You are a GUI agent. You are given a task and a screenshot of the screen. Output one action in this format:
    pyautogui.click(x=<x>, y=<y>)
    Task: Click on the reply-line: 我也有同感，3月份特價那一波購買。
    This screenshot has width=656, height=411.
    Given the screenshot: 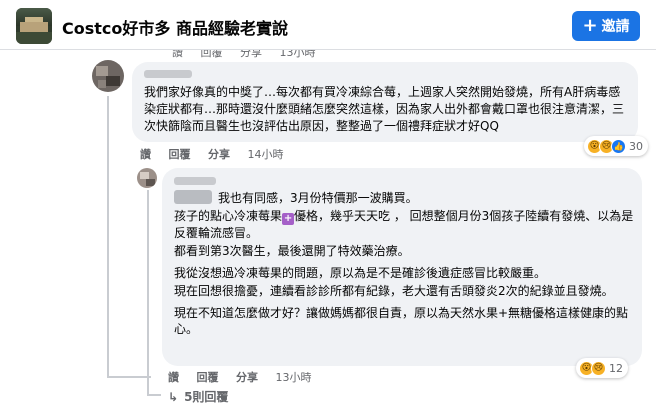 What is the action you would take?
    pyautogui.click(x=318, y=198)
    